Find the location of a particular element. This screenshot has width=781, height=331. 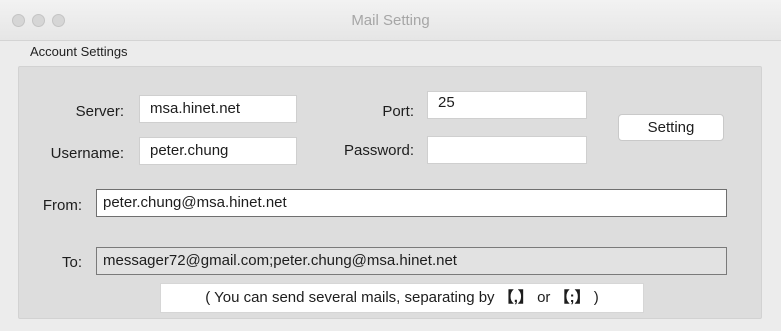

account-settings-label: Account Settings is located at coordinates (79, 51).